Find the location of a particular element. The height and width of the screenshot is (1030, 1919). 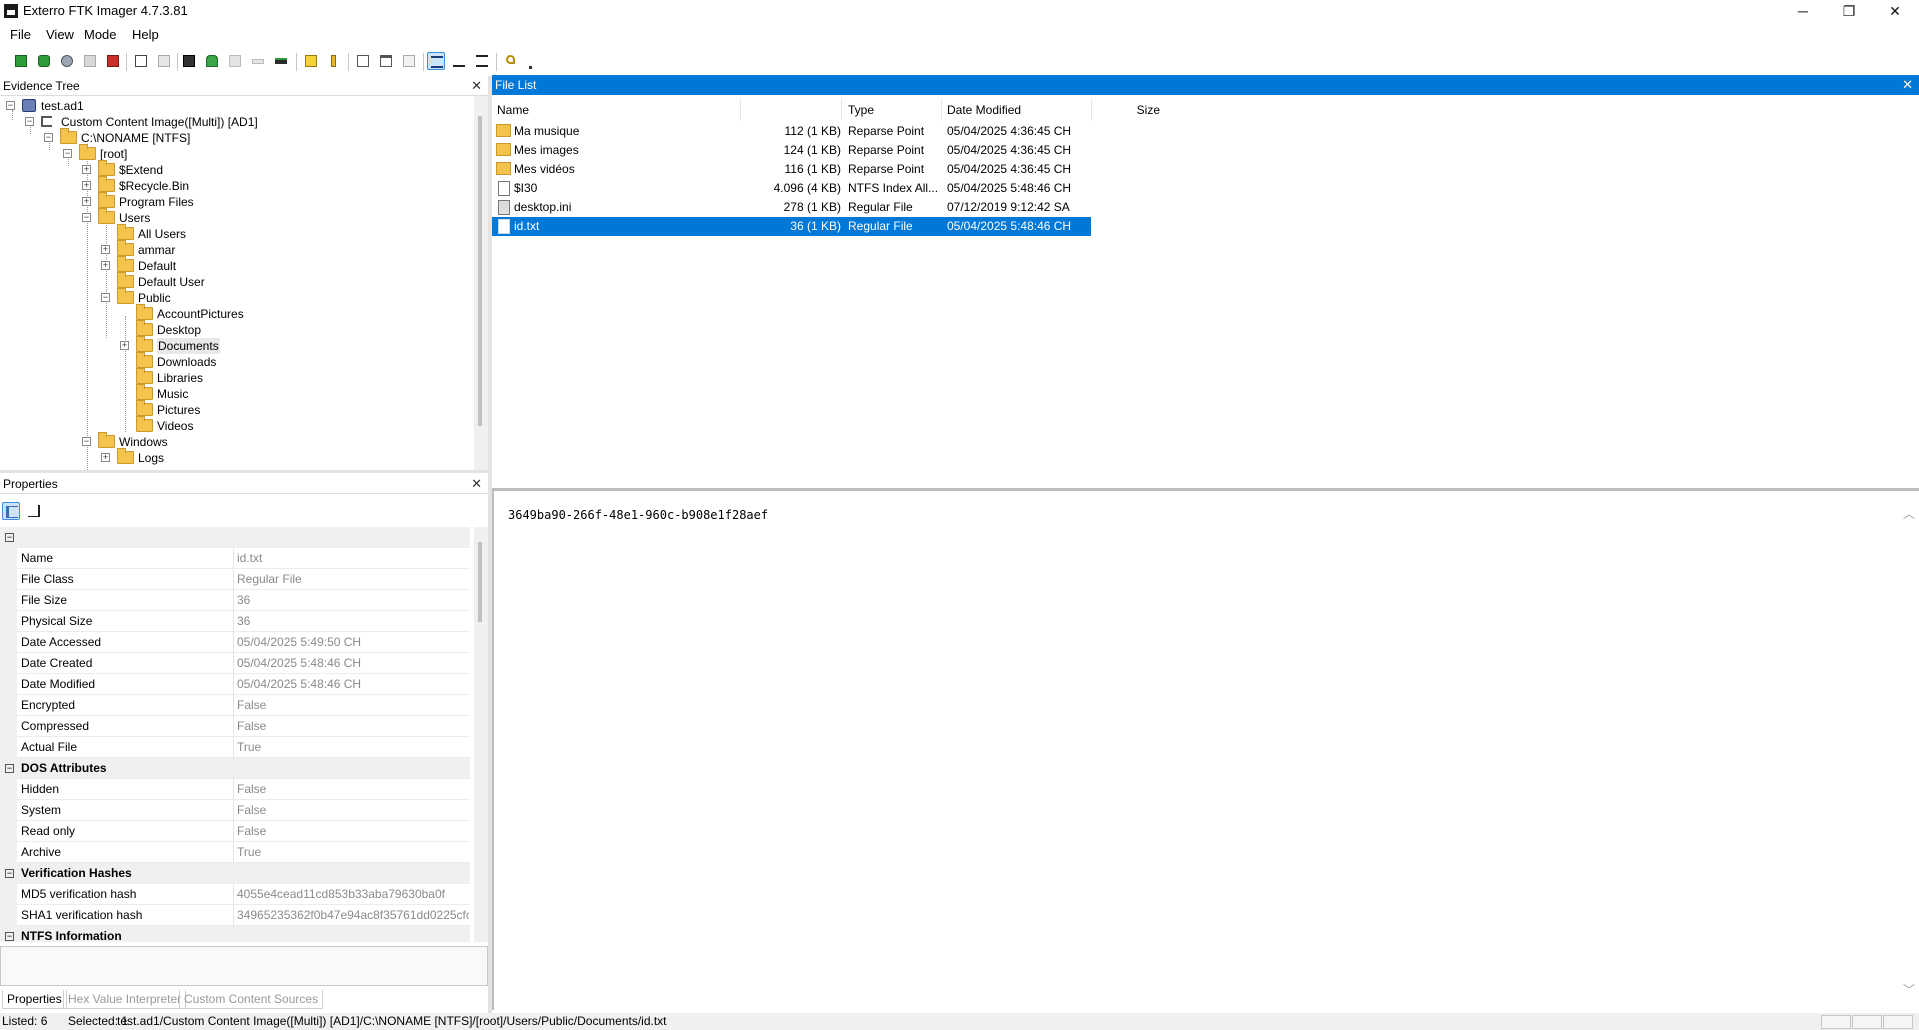

property-row: System False is located at coordinates (235, 810).